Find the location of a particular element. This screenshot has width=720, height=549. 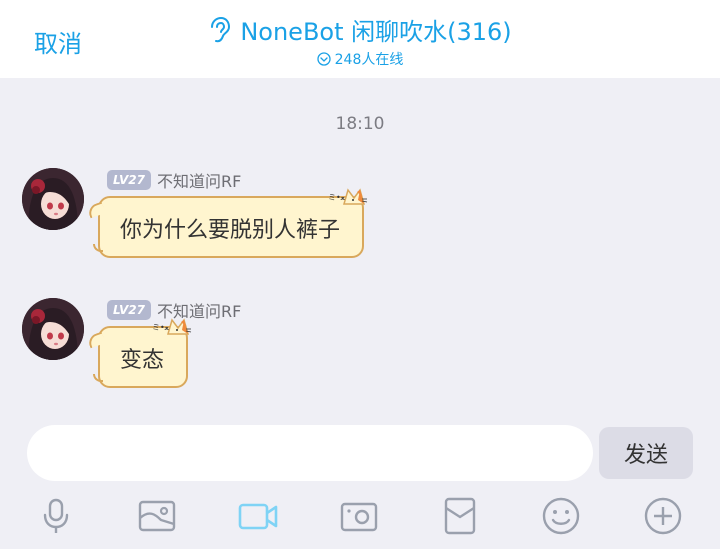

emoji-icon is located at coordinates (561, 516).